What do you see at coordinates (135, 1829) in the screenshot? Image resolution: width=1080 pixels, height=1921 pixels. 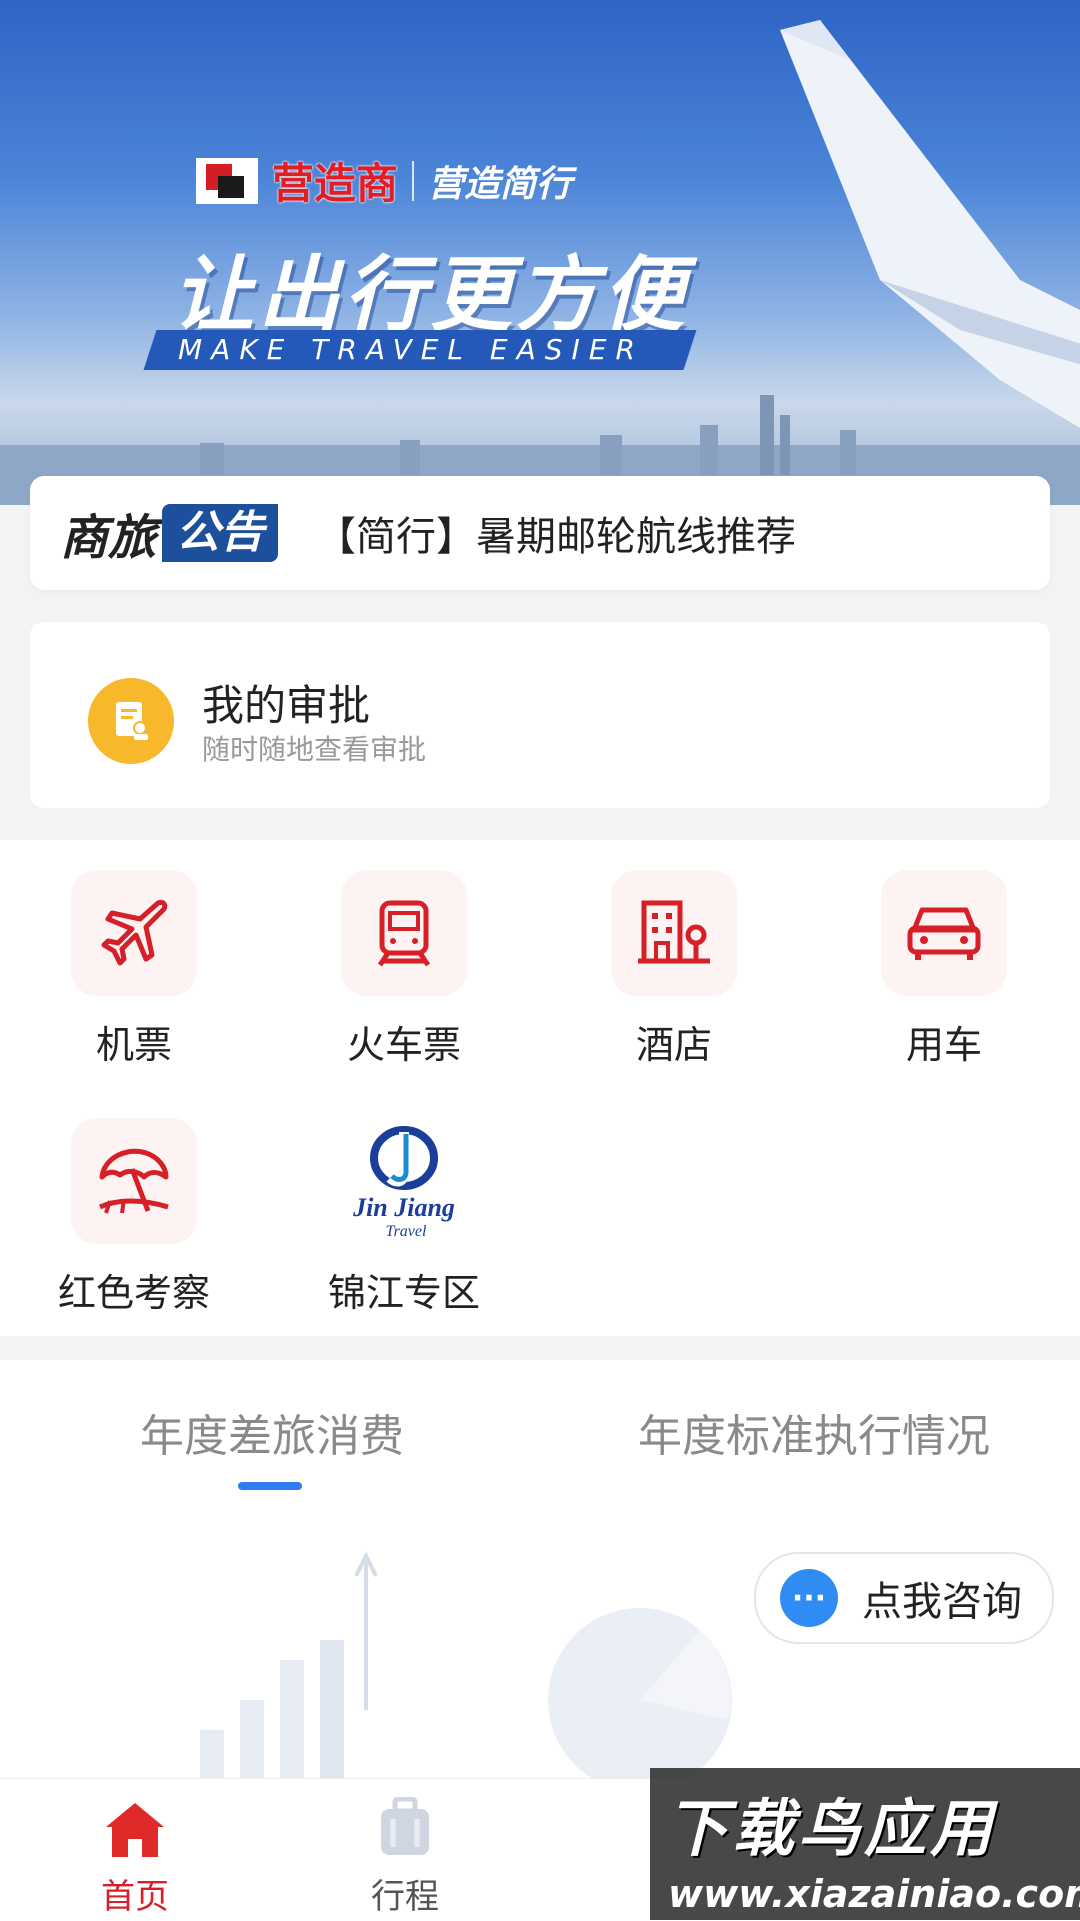 I see `home-icon` at bounding box center [135, 1829].